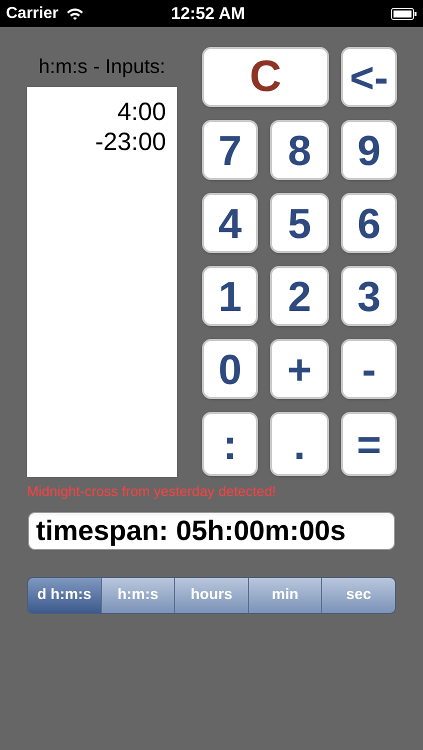  I want to click on input-line: 4:00, so click(141, 112).